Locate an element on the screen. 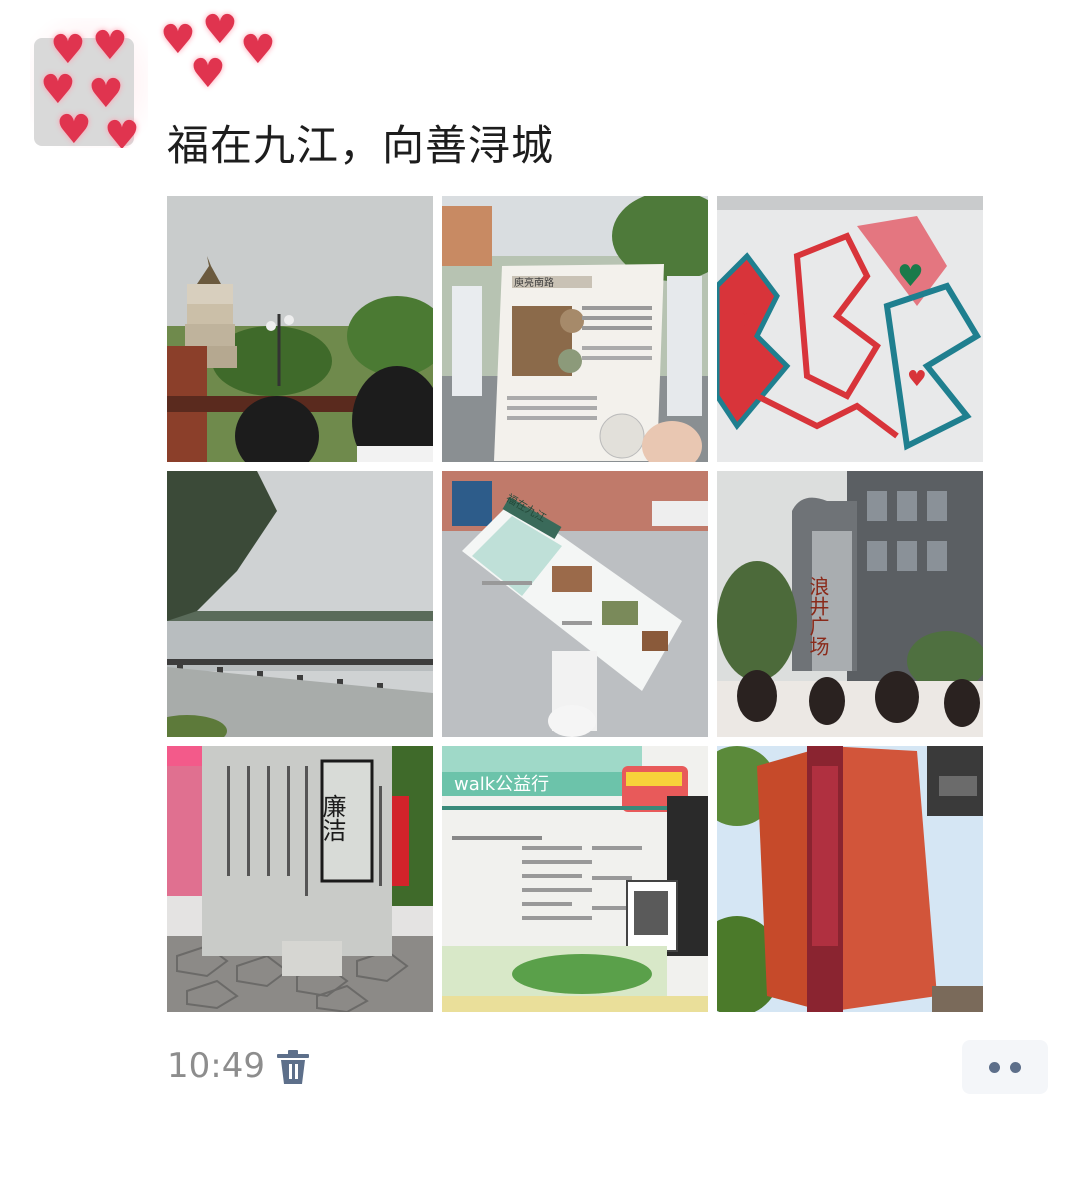 Image resolution: width=1080 pixels, height=1185 pixels. graffiti-photo: ♥ ♥ ♥ is located at coordinates (850, 329).